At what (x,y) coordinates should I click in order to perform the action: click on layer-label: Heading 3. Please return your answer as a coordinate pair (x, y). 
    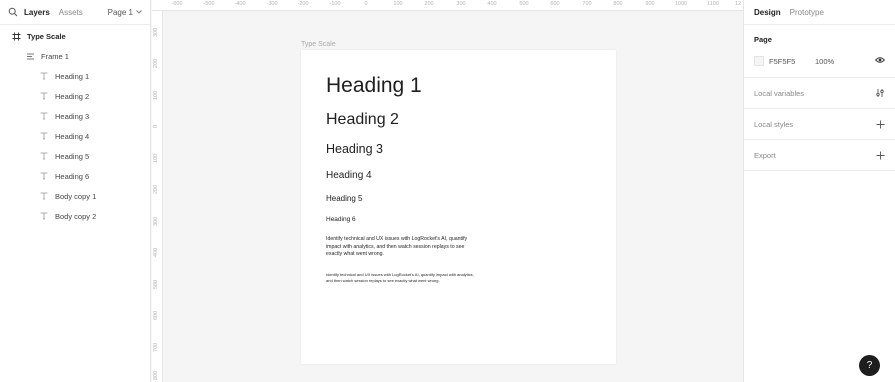
    Looking at the image, I should click on (72, 116).